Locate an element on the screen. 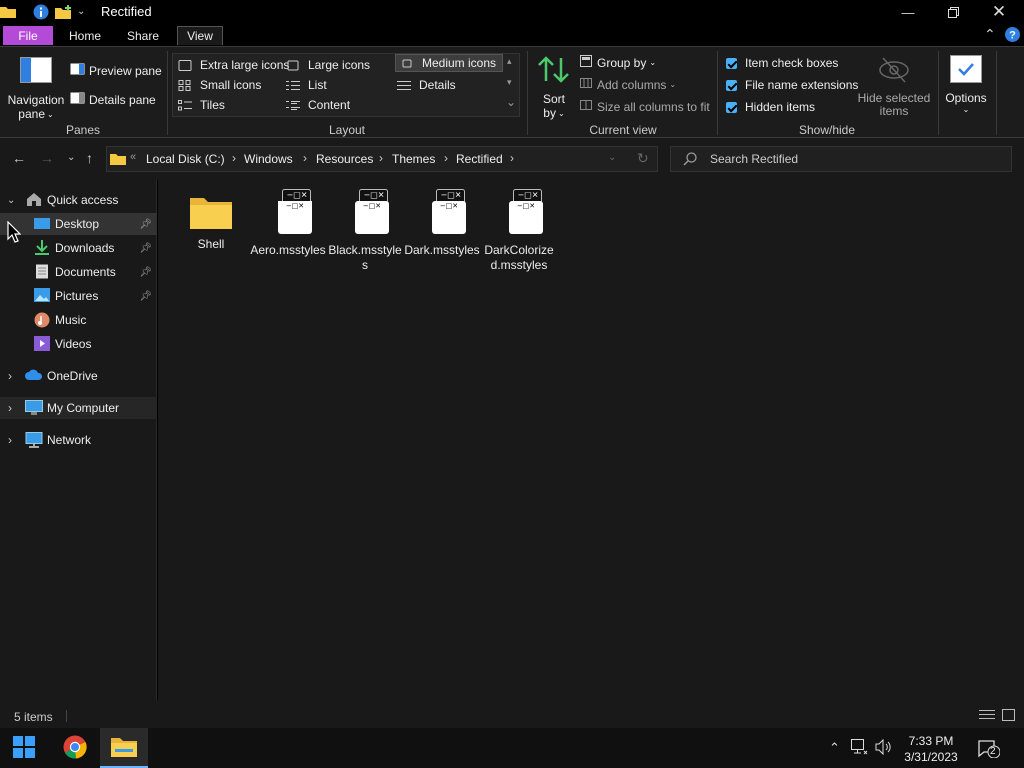 This screenshot has height=768, width=1024. nav-quick-access: ⌄ Quick access is located at coordinates (78, 200).